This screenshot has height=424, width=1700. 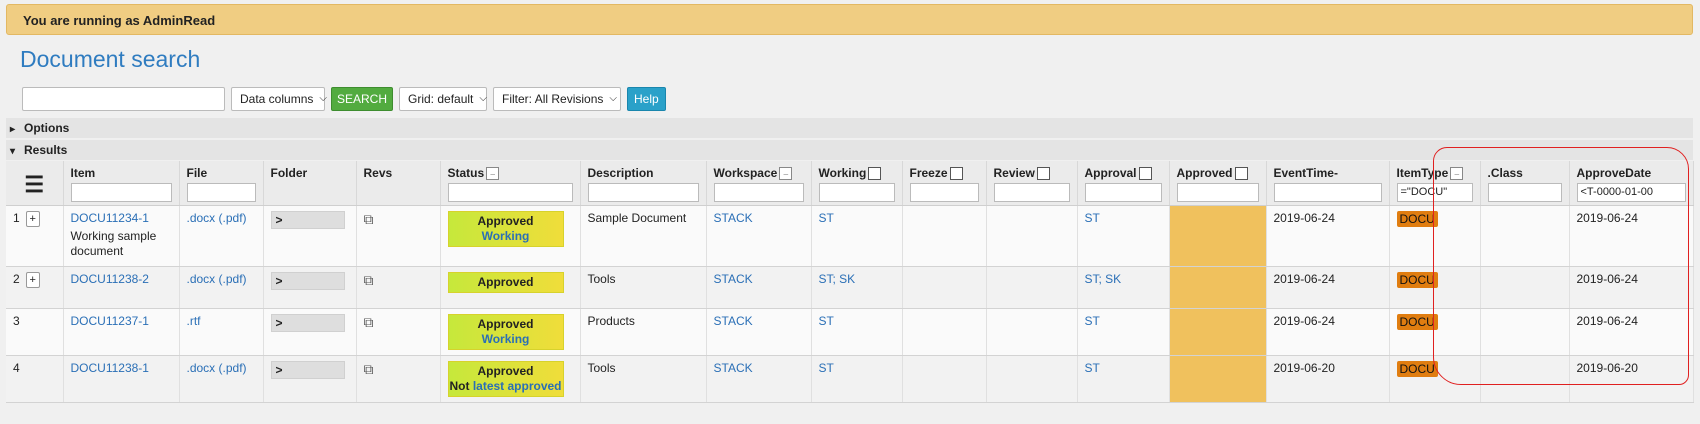 I want to click on approval-filter, so click(x=1123, y=193).